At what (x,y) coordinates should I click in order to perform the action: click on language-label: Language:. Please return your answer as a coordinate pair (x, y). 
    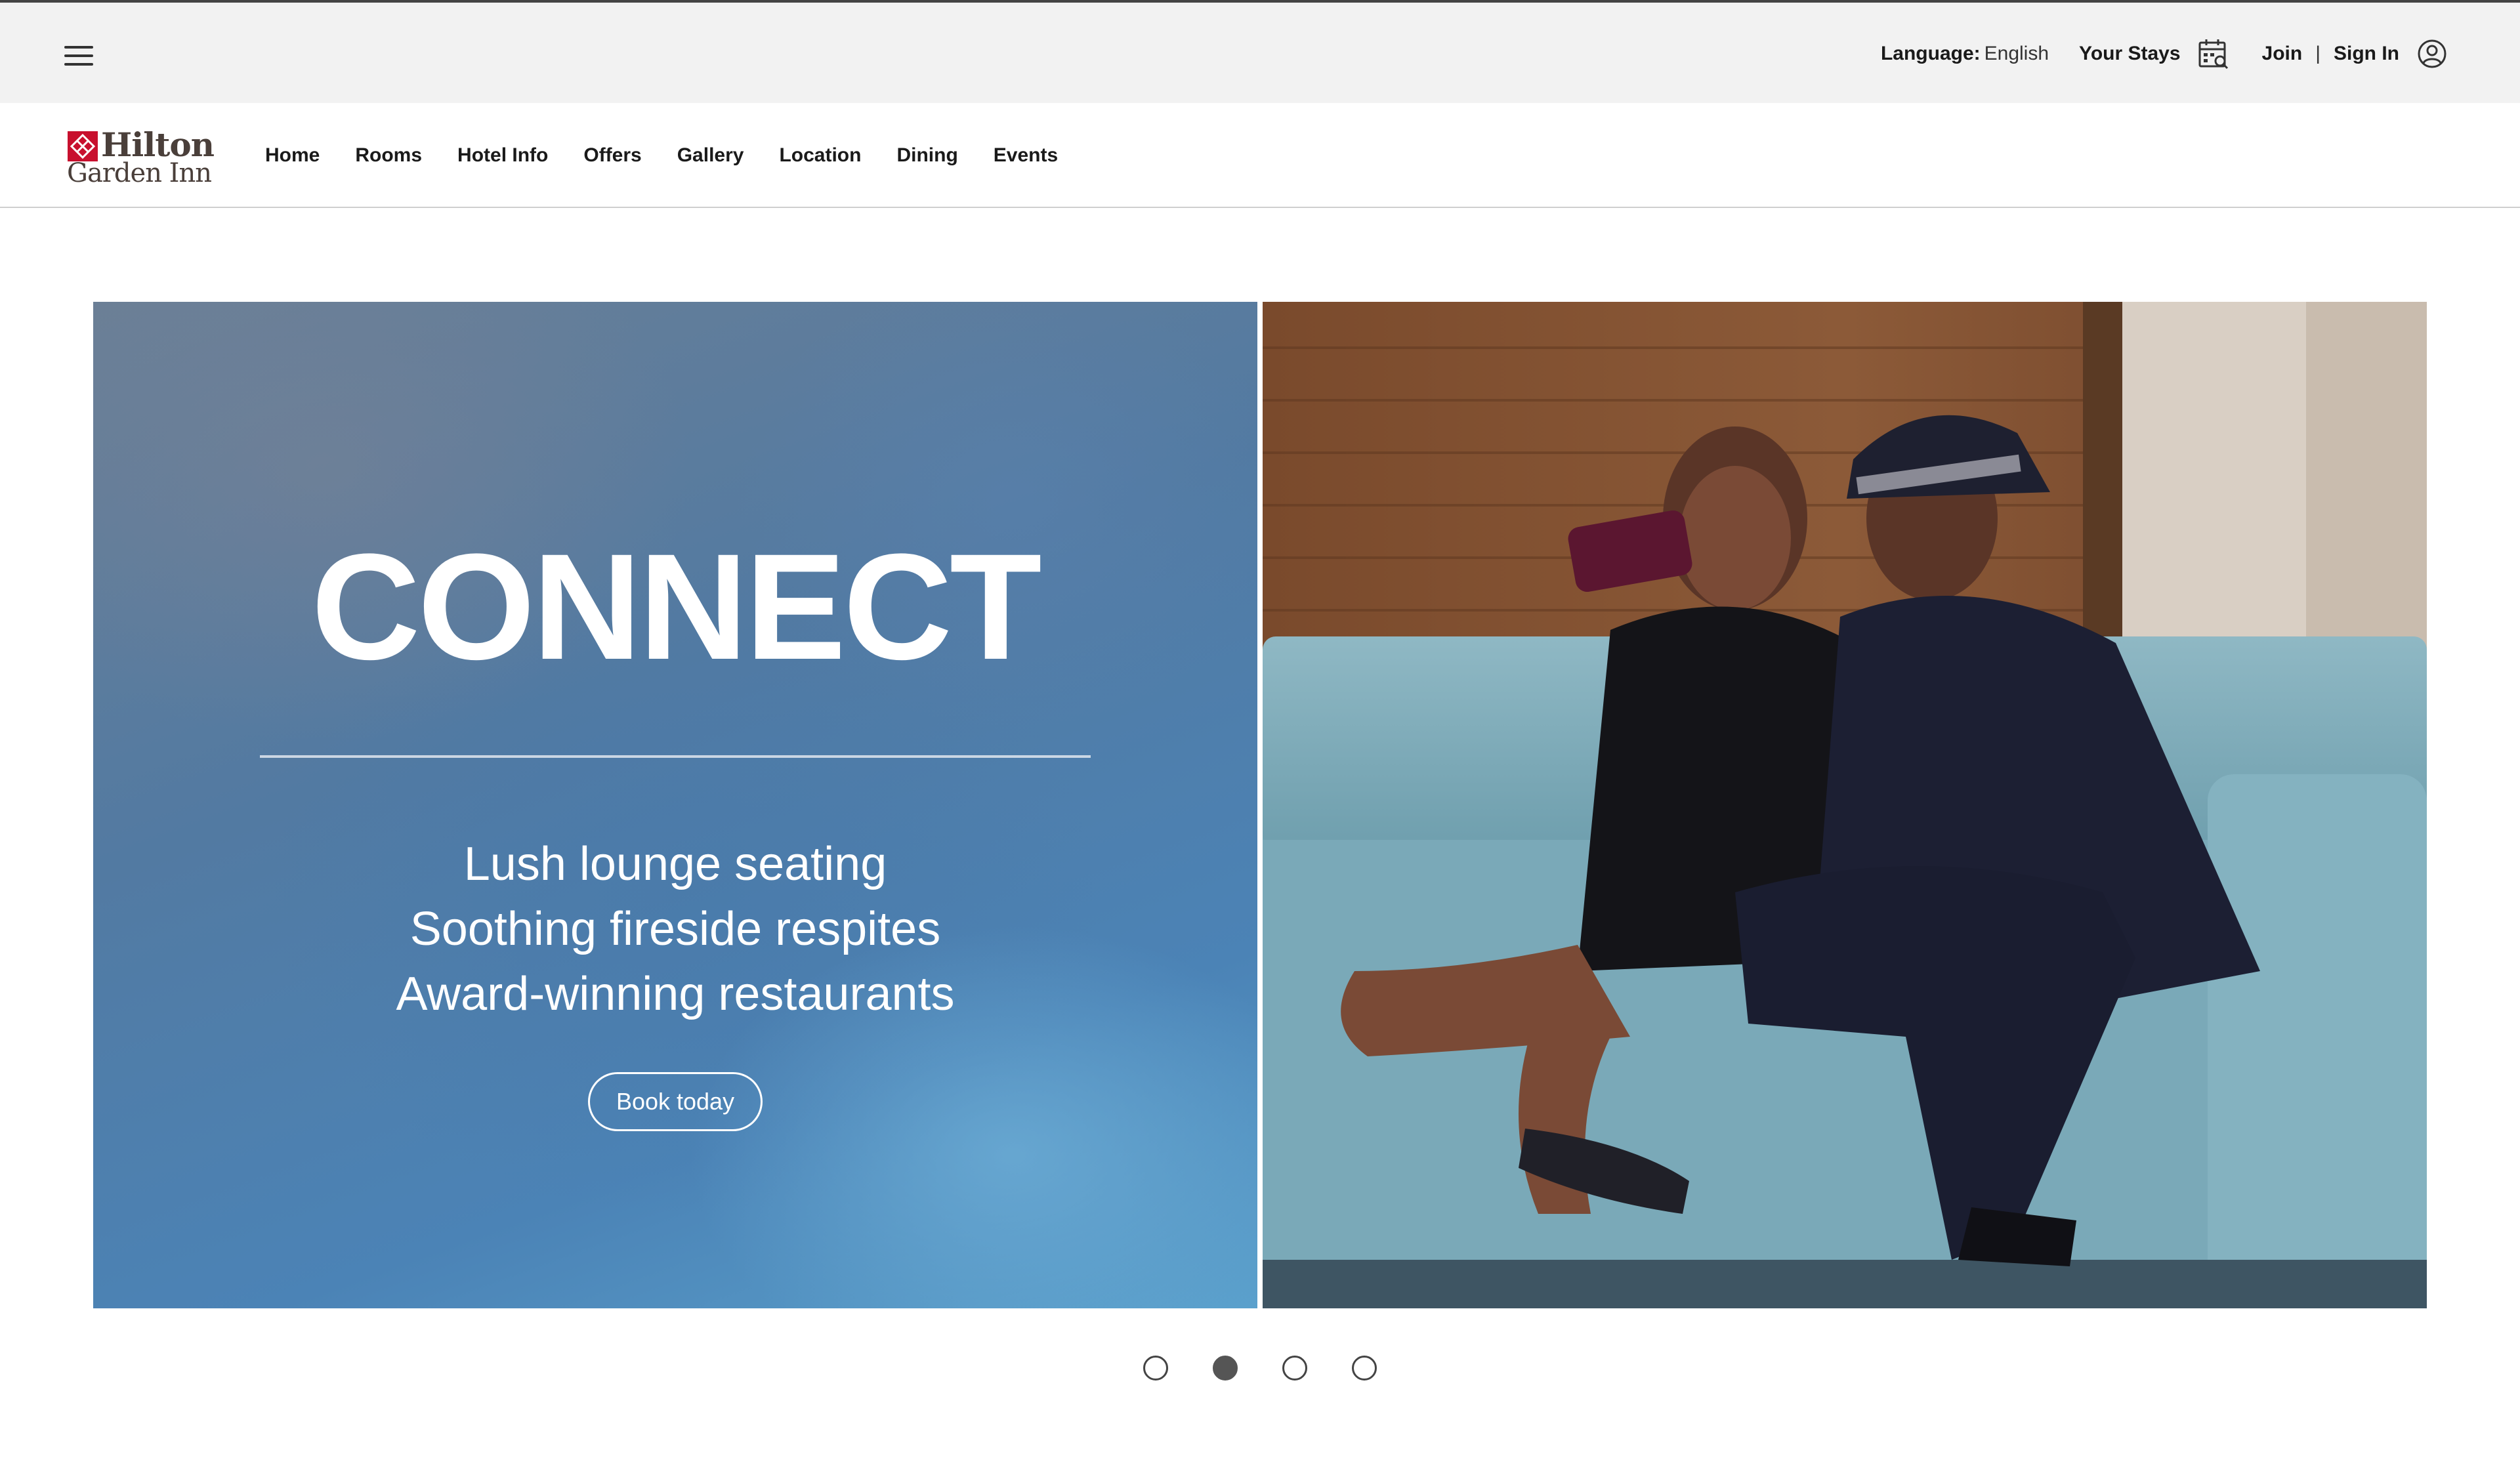
    Looking at the image, I should click on (1930, 53).